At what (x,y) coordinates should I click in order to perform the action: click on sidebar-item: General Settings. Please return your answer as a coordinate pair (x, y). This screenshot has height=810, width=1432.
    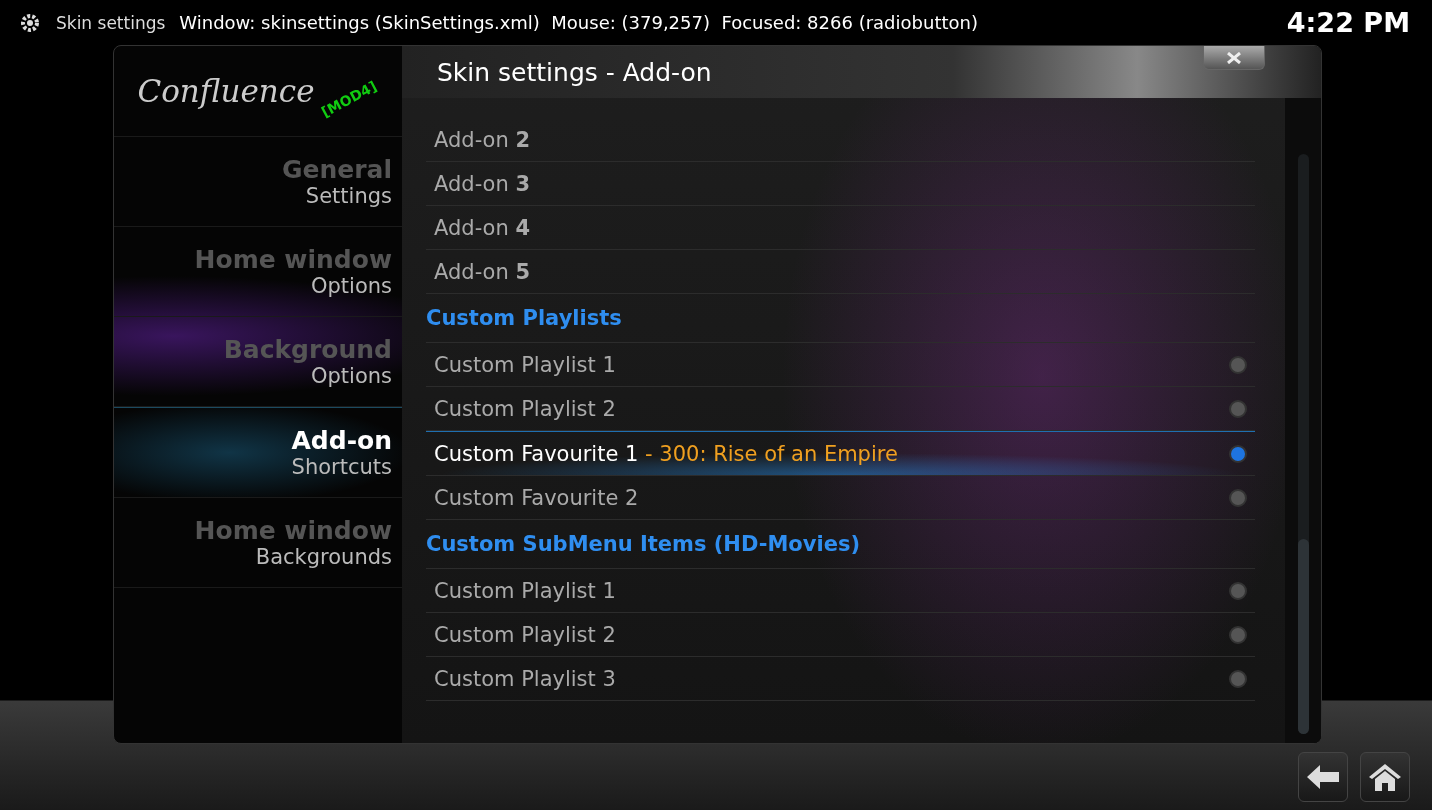
    Looking at the image, I should click on (258, 182).